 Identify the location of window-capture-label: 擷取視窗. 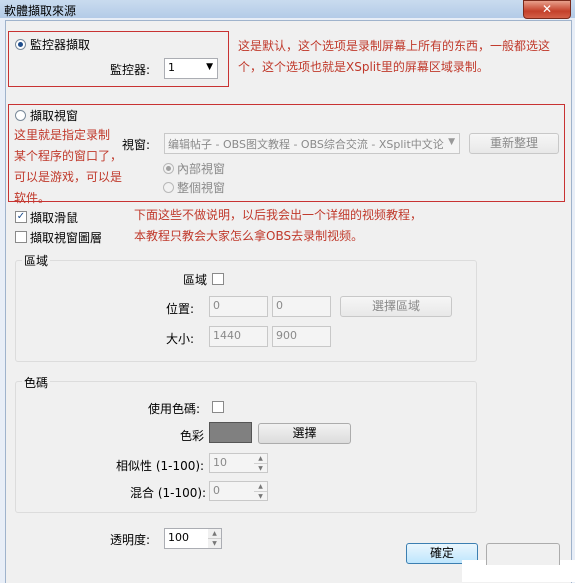
(54, 116).